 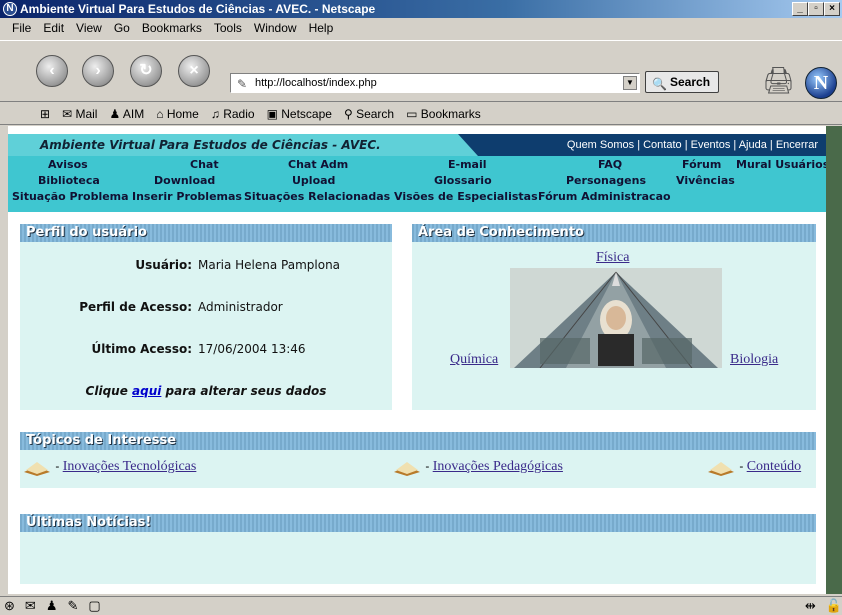 I want to click on search-icon: 🔍, so click(x=659, y=84).